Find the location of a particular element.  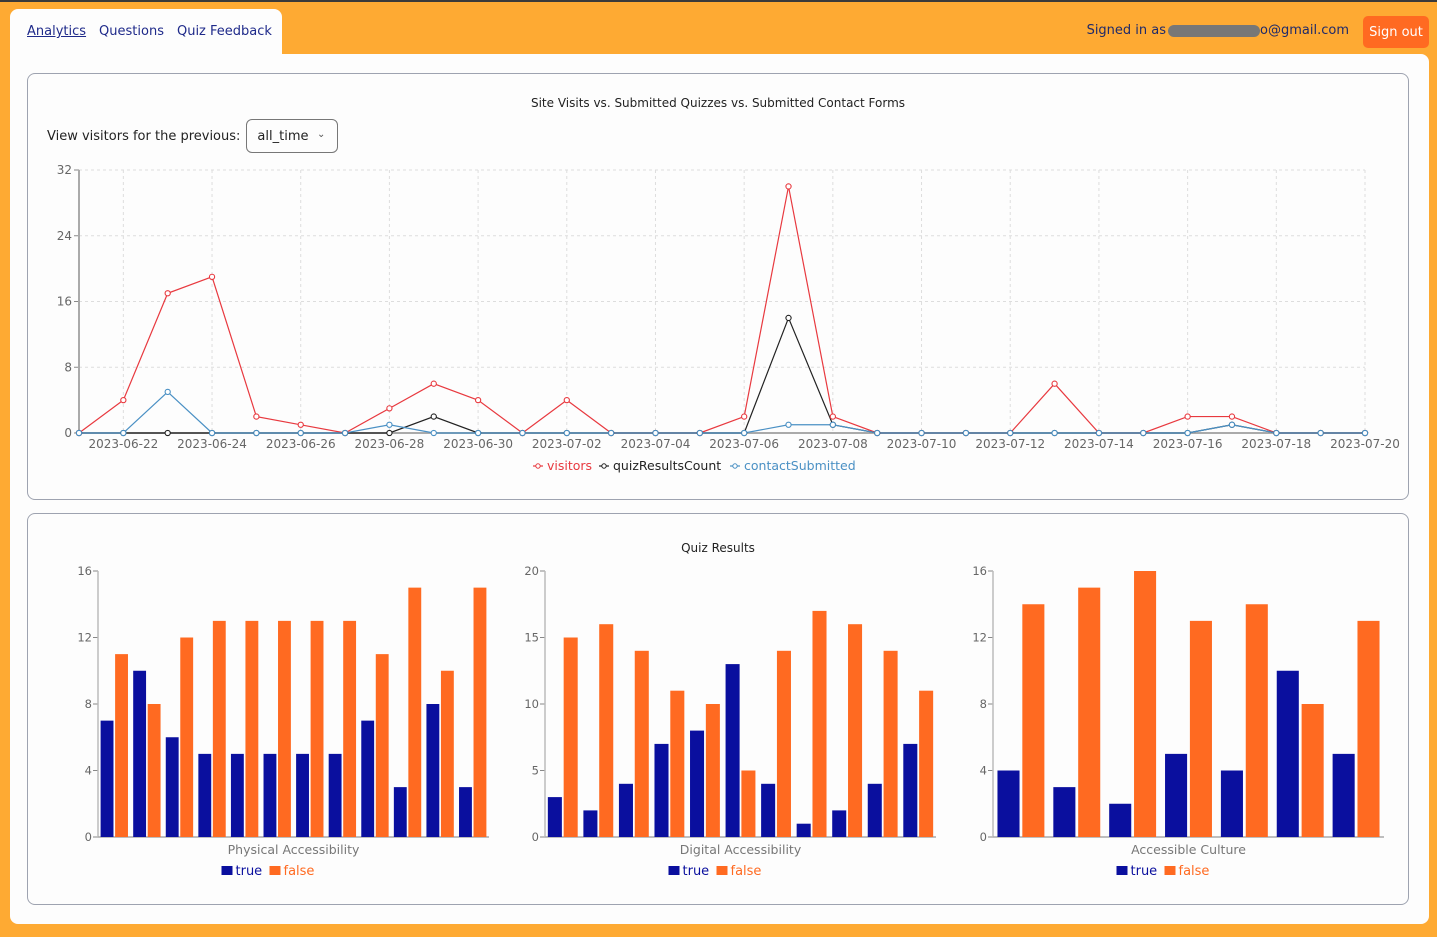

legend-label: contactSubmitted is located at coordinates (800, 465).